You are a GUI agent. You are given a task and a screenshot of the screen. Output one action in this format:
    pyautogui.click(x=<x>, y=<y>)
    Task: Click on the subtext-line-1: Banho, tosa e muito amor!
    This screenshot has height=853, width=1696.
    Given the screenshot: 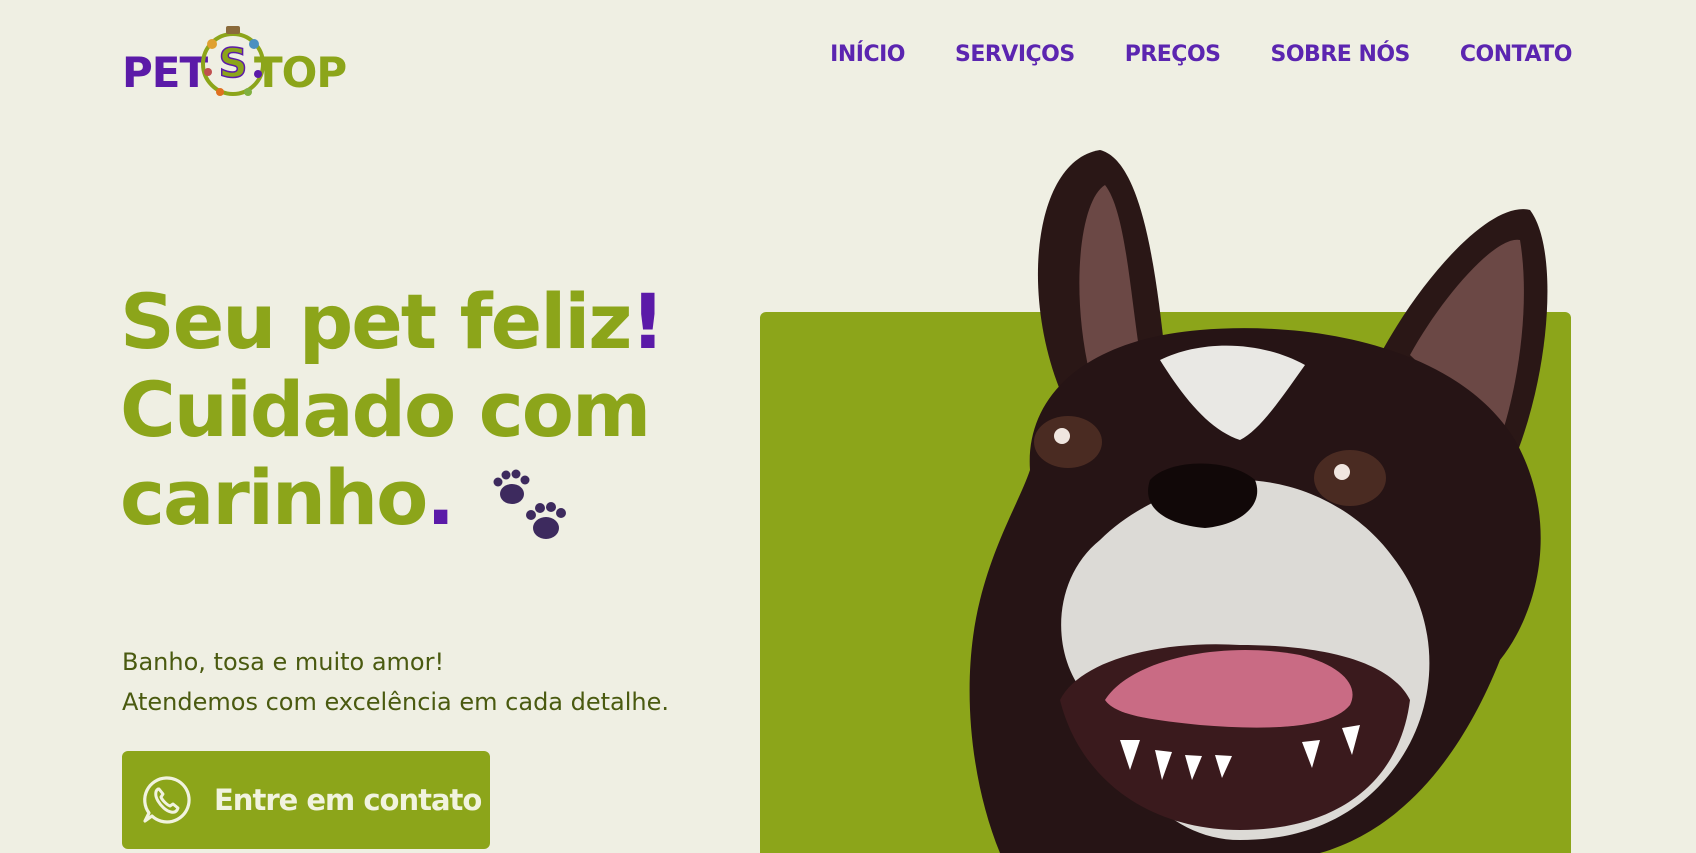 What is the action you would take?
    pyautogui.click(x=283, y=662)
    